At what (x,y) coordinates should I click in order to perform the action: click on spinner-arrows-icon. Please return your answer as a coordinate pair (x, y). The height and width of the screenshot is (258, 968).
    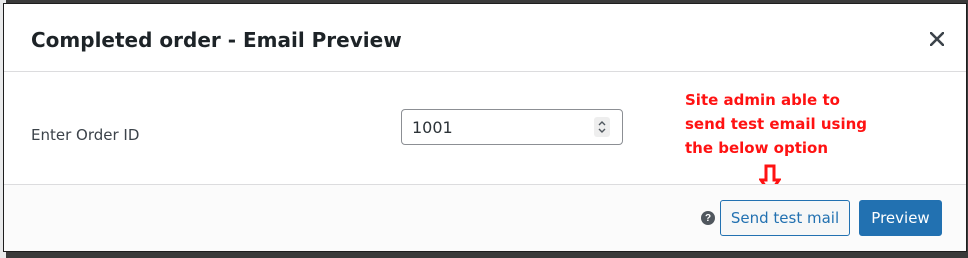
    Looking at the image, I should click on (602, 127).